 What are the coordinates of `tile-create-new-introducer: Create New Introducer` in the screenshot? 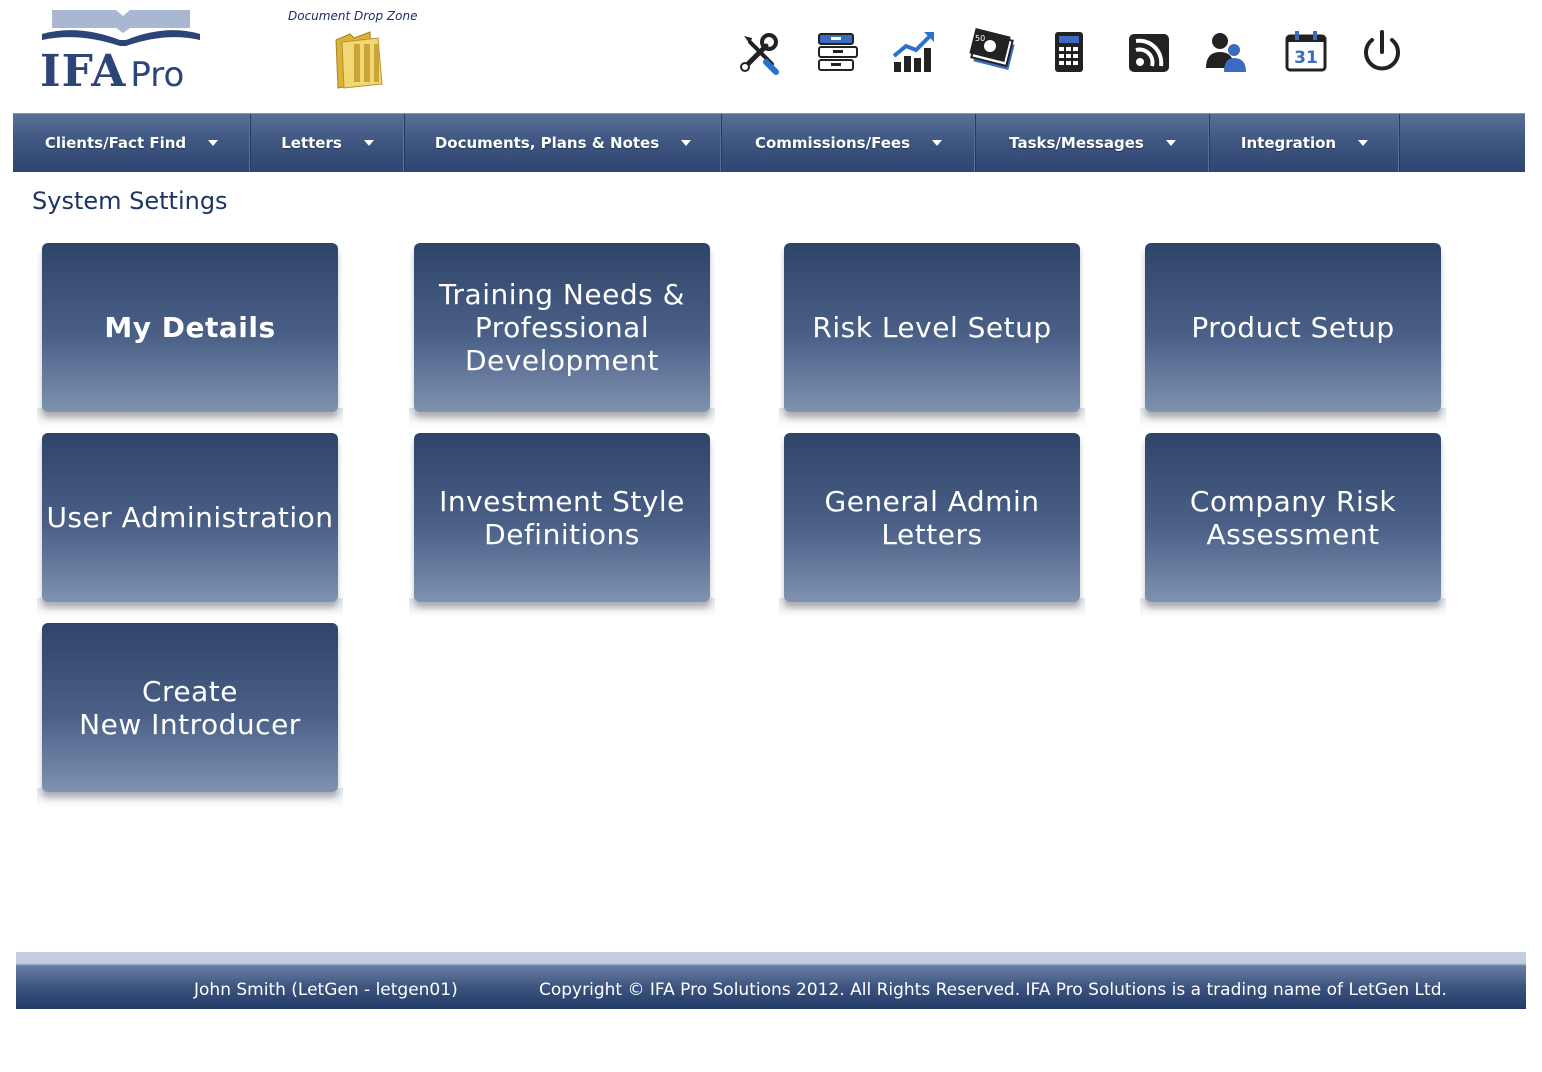 It's located at (190, 707).